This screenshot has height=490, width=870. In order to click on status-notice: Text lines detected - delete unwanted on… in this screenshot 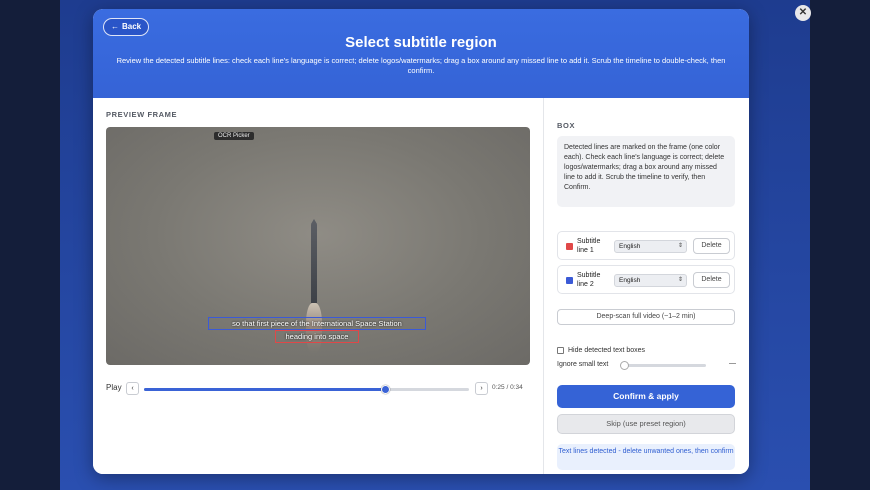, I will do `click(646, 457)`.